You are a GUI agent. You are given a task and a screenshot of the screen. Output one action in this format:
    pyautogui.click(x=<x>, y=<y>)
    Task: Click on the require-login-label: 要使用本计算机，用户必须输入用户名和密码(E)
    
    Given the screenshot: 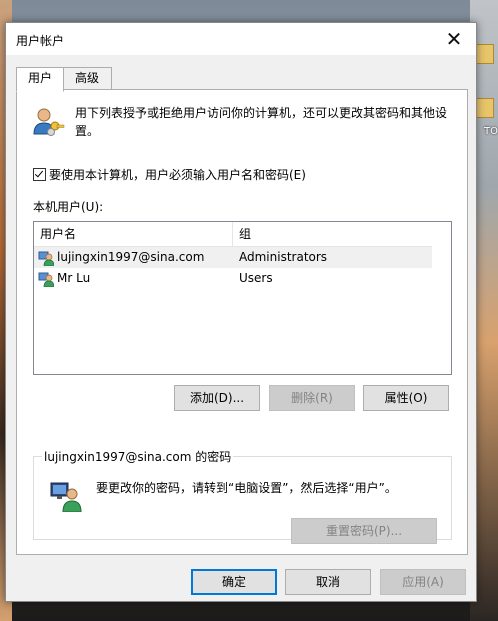 What is the action you would take?
    pyautogui.click(x=177, y=175)
    